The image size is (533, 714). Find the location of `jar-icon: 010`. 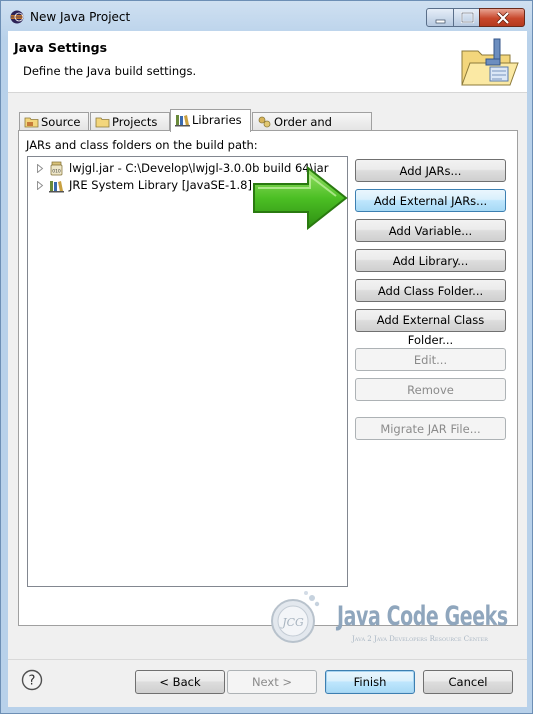

jar-icon: 010 is located at coordinates (56, 168).